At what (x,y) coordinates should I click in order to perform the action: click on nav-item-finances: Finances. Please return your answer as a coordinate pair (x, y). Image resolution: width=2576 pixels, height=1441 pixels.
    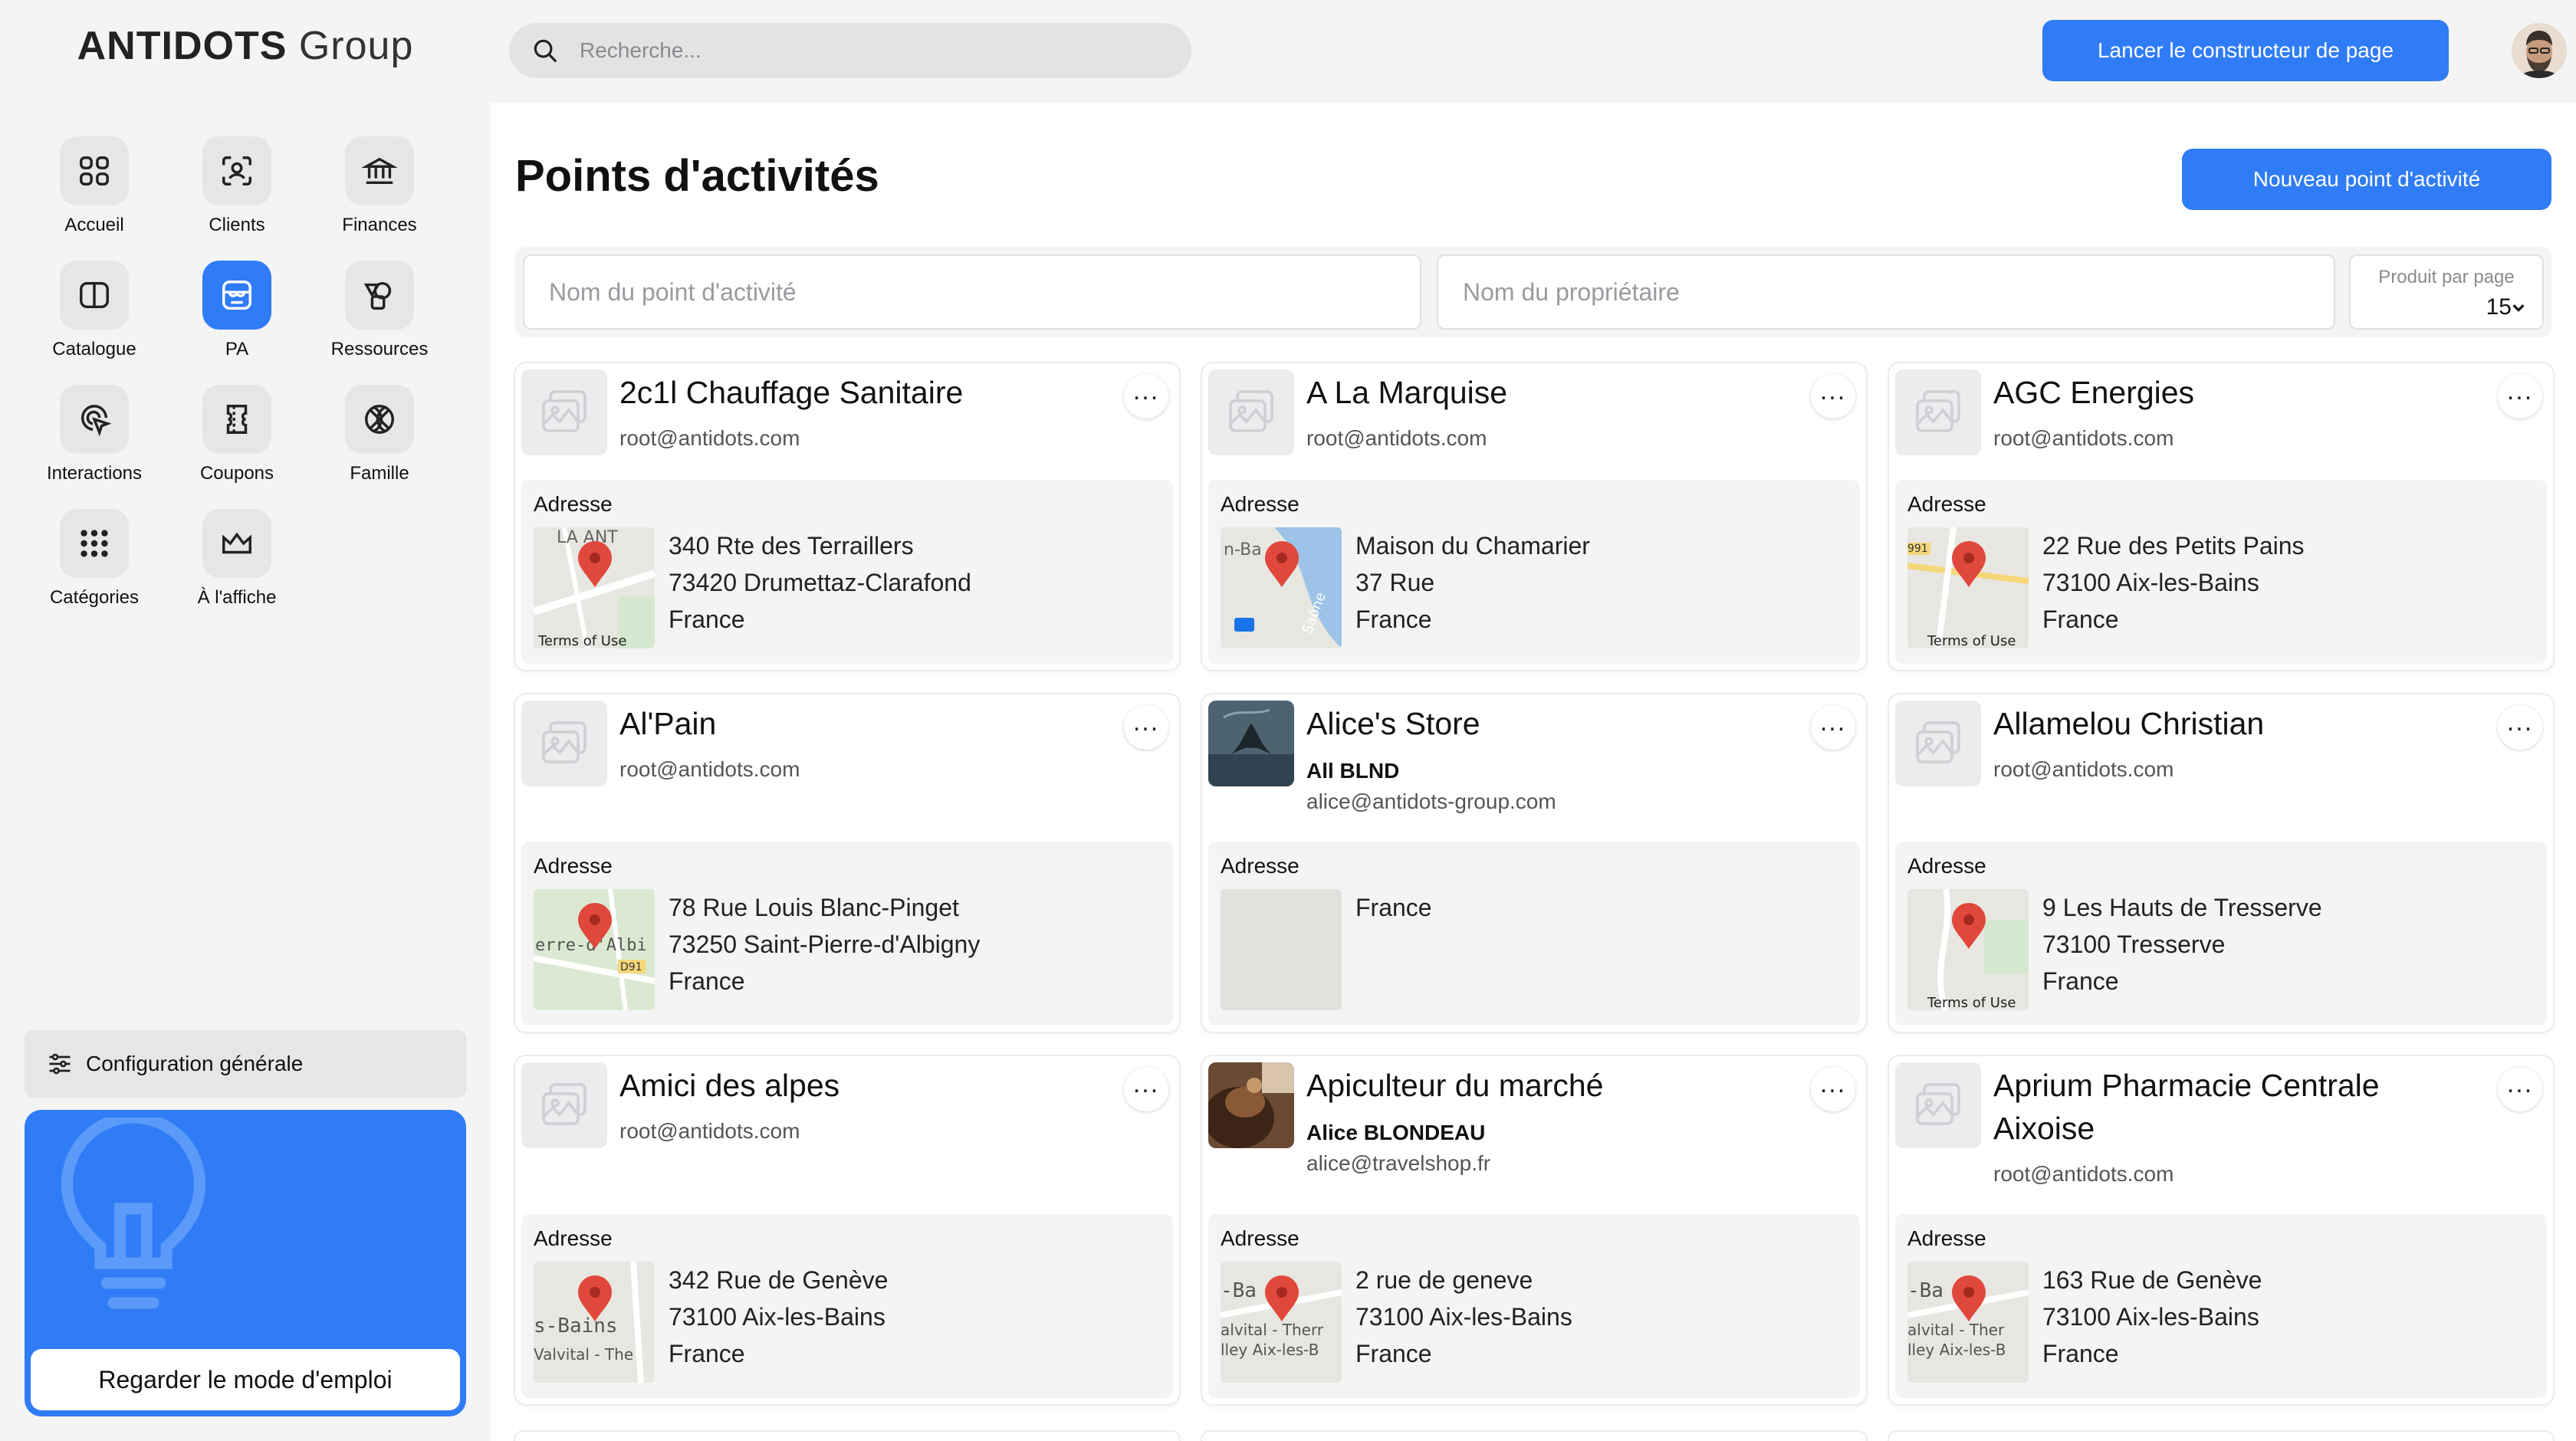
    Looking at the image, I should click on (379, 186).